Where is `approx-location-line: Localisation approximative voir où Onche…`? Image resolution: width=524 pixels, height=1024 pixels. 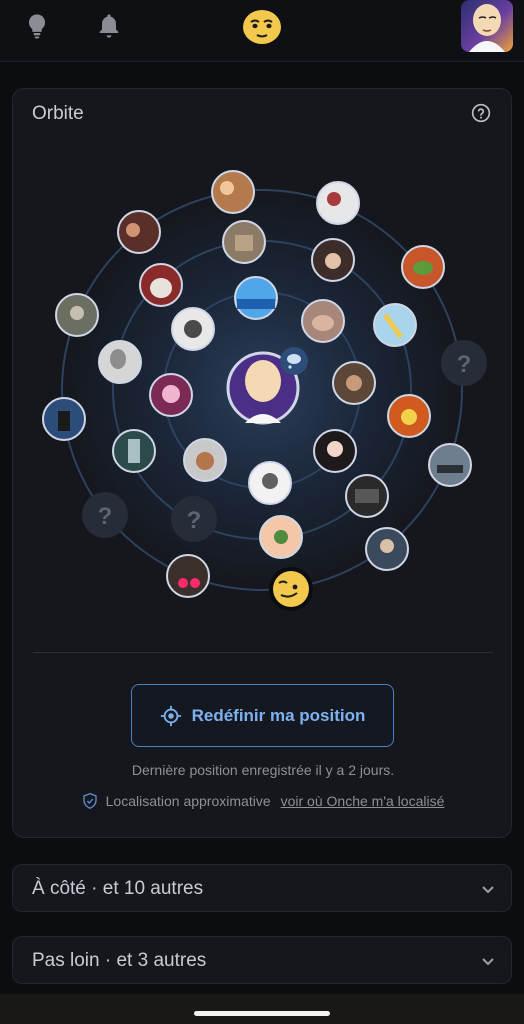 approx-location-line: Localisation approximative voir où Onche… is located at coordinates (263, 801).